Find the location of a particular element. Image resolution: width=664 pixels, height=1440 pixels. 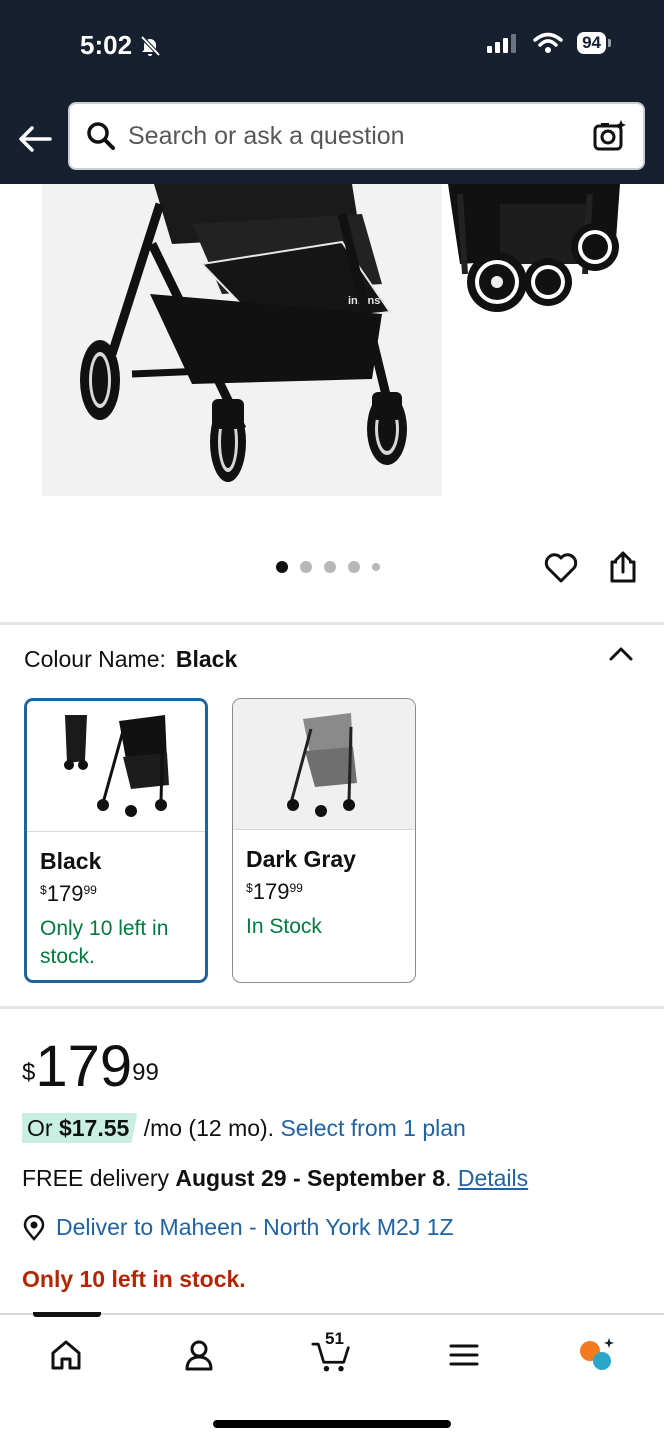

product-price: $17999 is located at coordinates (90, 1067).